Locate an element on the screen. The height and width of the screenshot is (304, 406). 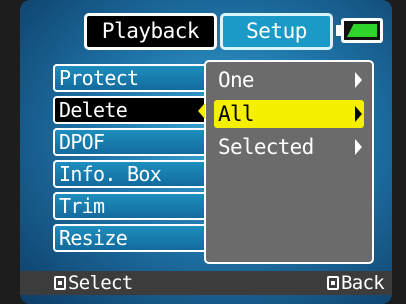
submenu-item-all: All is located at coordinates (289, 114).